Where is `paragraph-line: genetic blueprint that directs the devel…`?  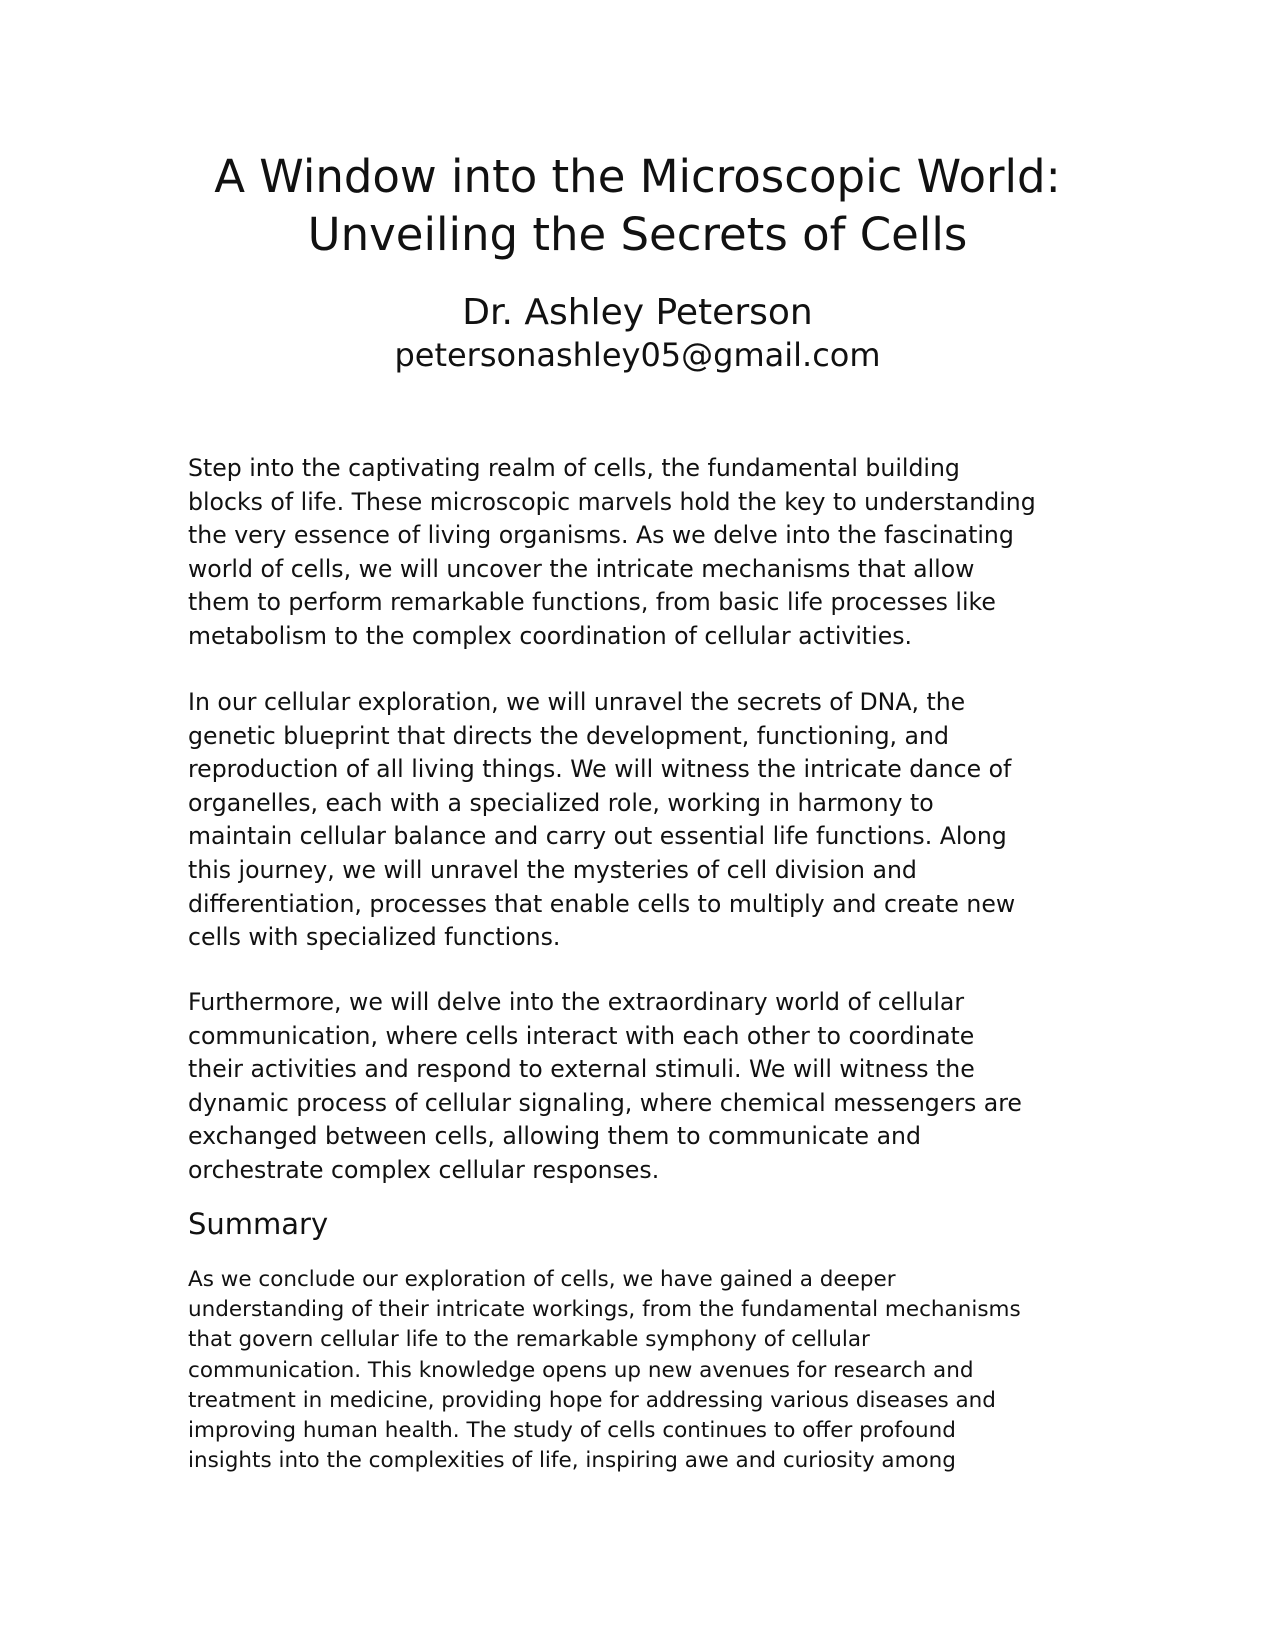 paragraph-line: genetic blueprint that directs the devel… is located at coordinates (568, 735).